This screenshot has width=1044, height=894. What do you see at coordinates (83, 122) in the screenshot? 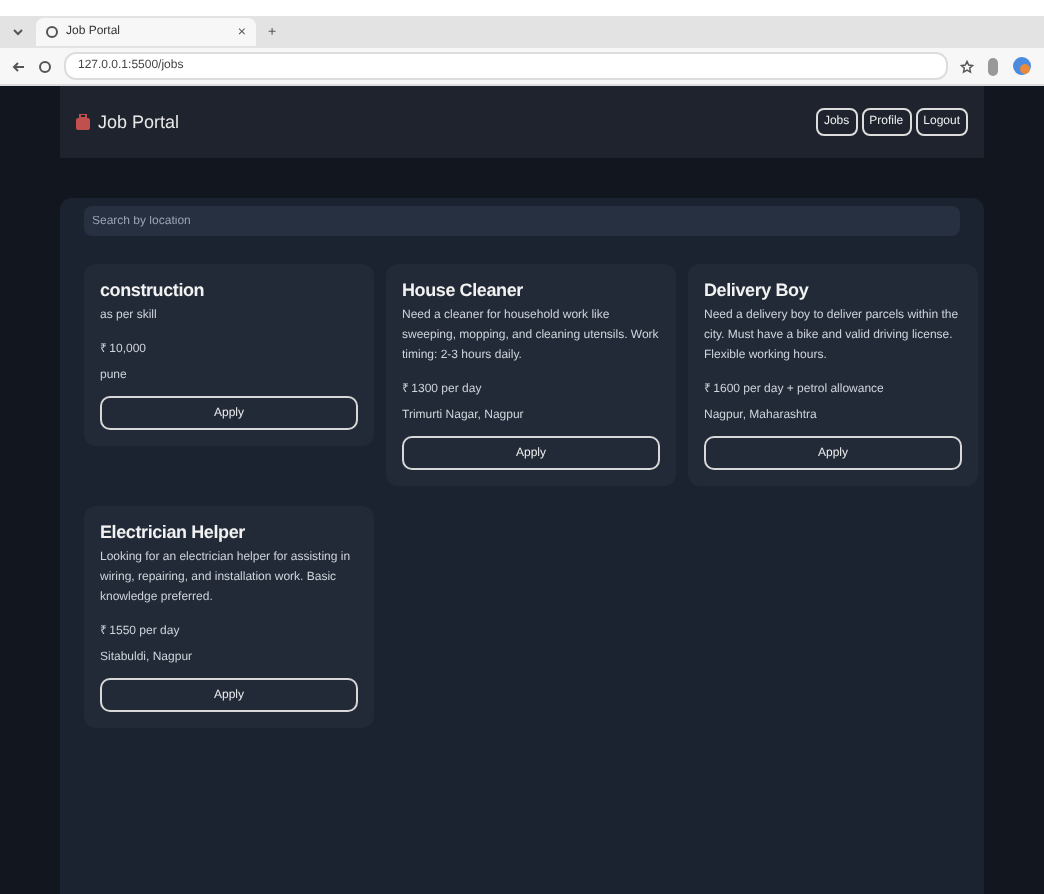
I see `briefcase-icon` at bounding box center [83, 122].